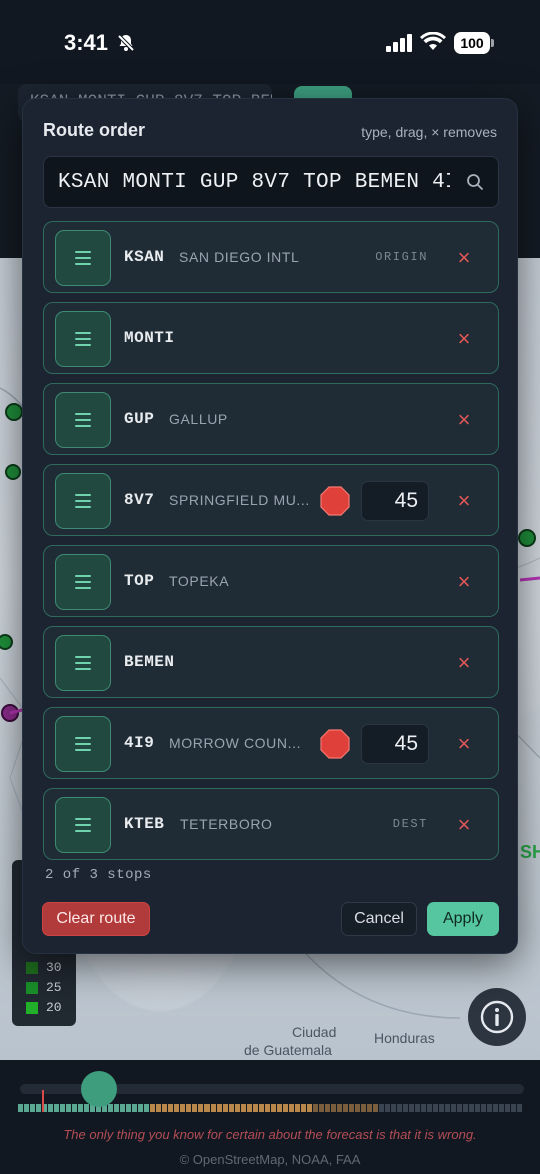 This screenshot has width=540, height=1174. Describe the element at coordinates (379, 919) in the screenshot. I see `cancel-button: Cancel` at that location.